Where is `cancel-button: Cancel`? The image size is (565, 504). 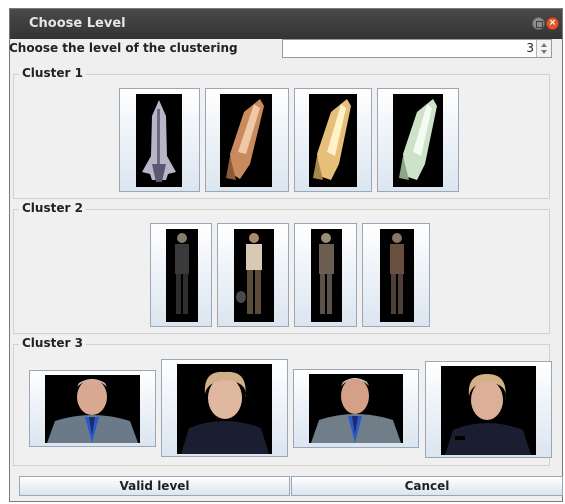 cancel-button: Cancel is located at coordinates (427, 486).